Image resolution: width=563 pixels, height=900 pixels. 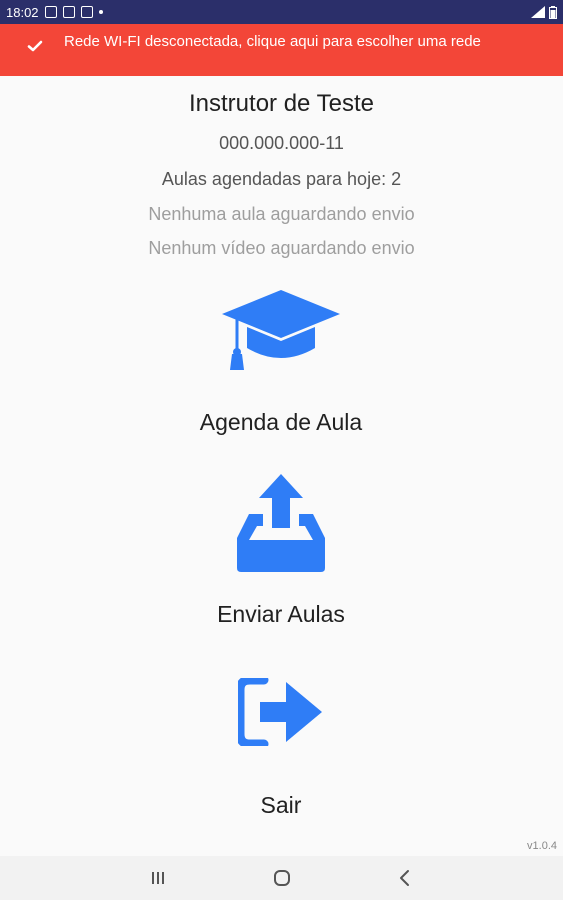 I want to click on home-icon, so click(x=282, y=878).